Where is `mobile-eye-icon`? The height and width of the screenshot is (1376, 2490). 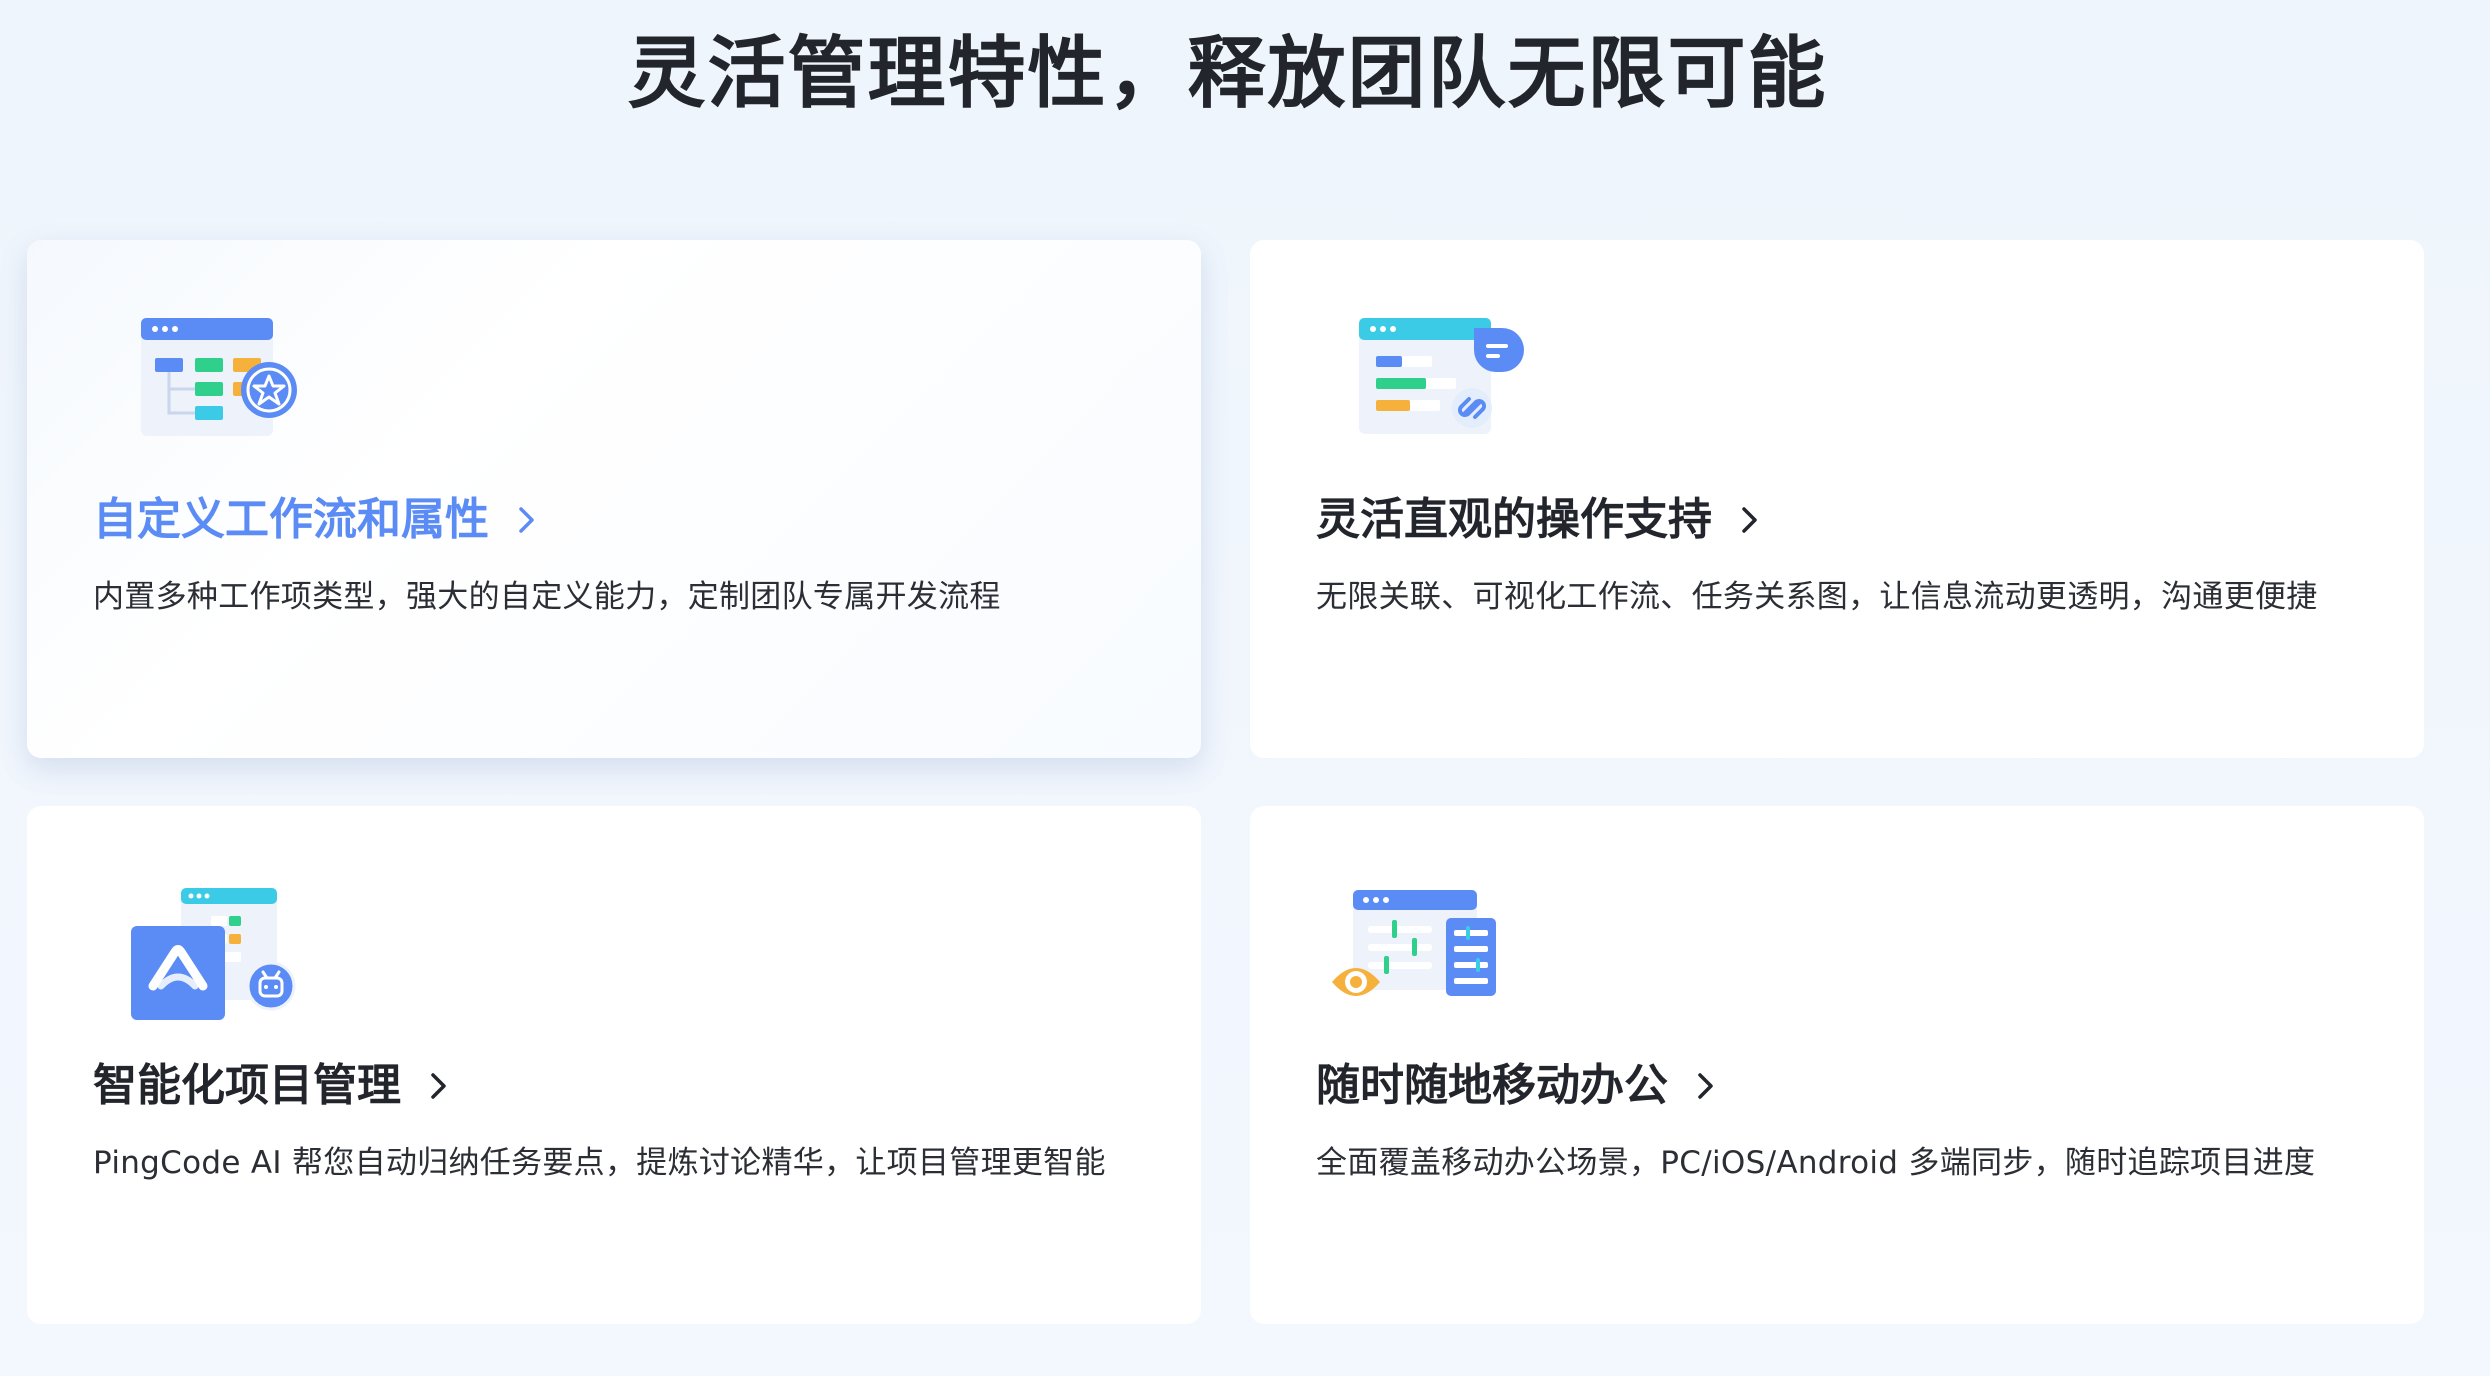
mobile-eye-icon is located at coordinates (1414, 943).